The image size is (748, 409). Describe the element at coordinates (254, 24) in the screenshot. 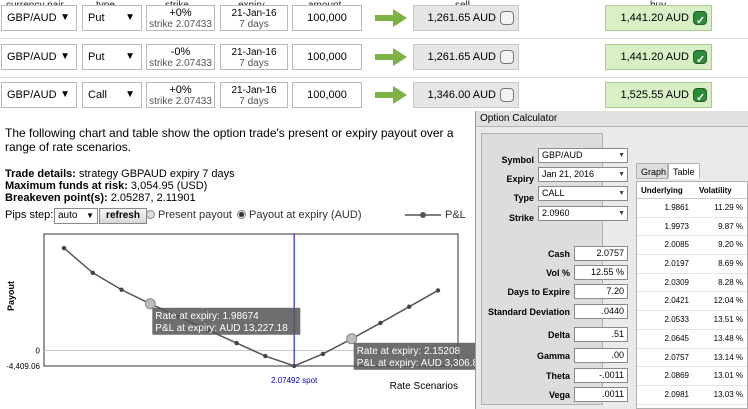

I see `expiry-days: 7 days` at that location.